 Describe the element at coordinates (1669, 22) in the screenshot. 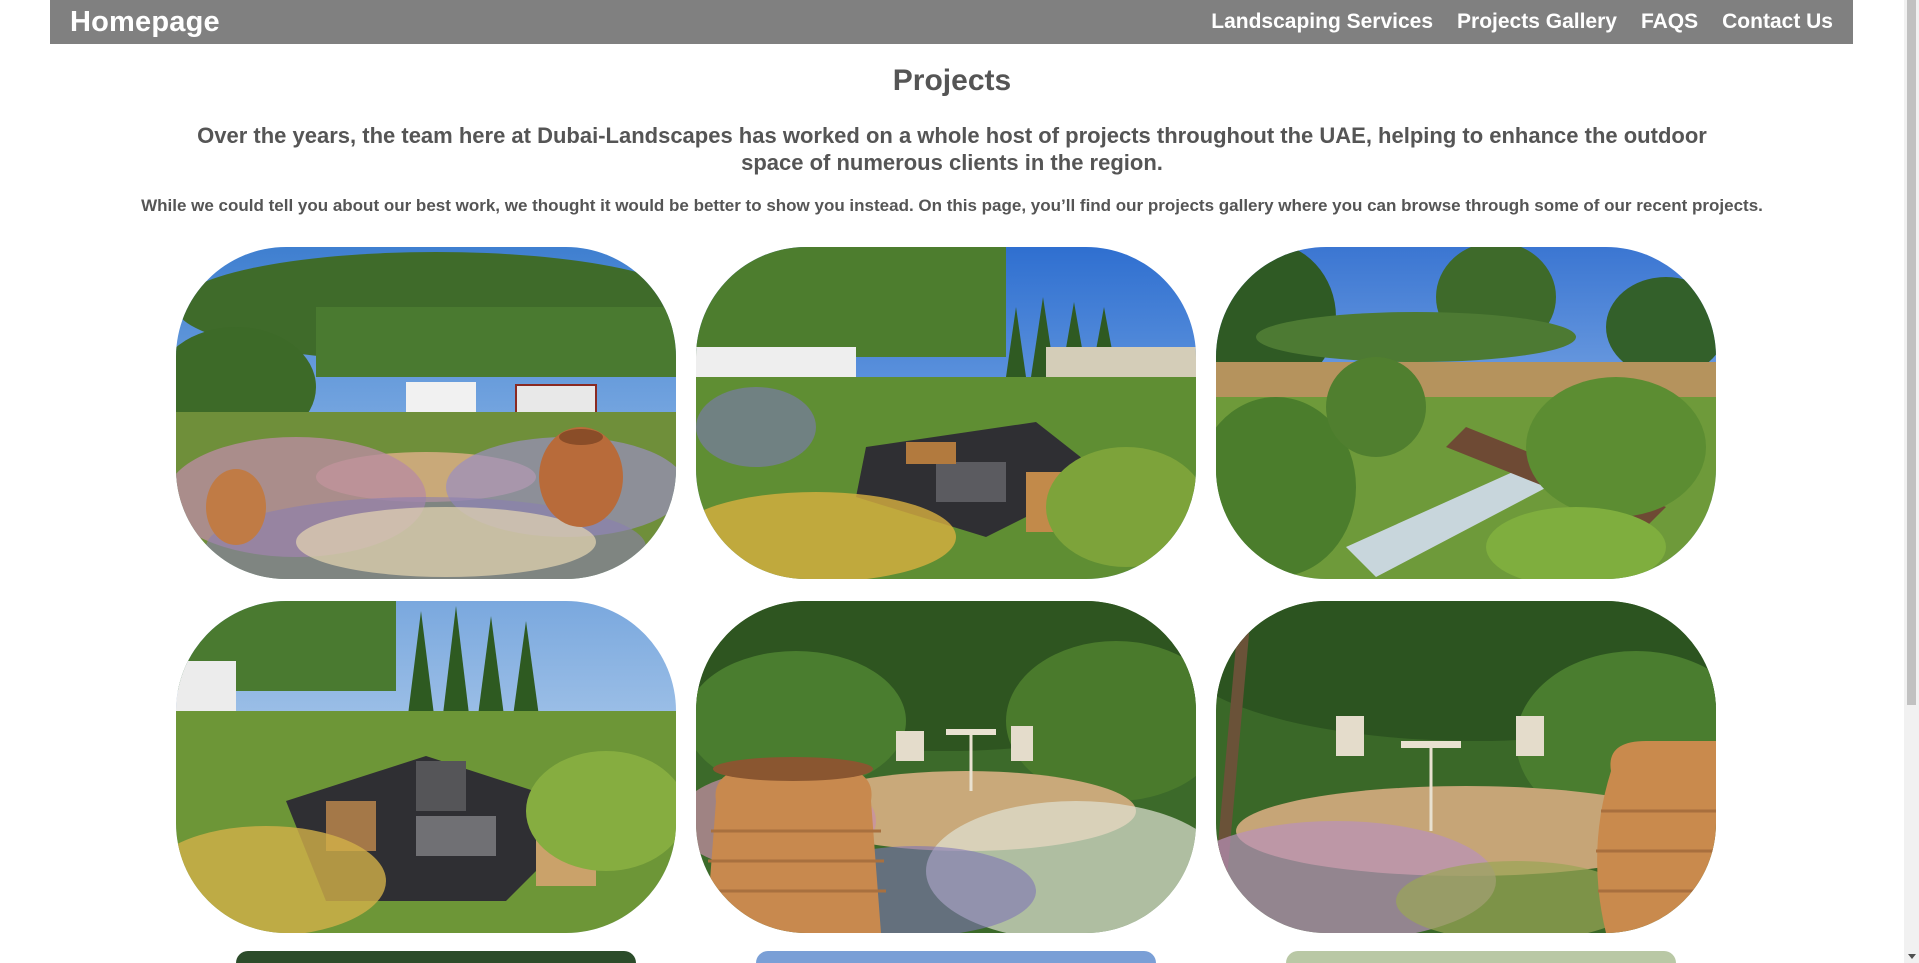

I see `nav-link-faqs: FAQS` at that location.